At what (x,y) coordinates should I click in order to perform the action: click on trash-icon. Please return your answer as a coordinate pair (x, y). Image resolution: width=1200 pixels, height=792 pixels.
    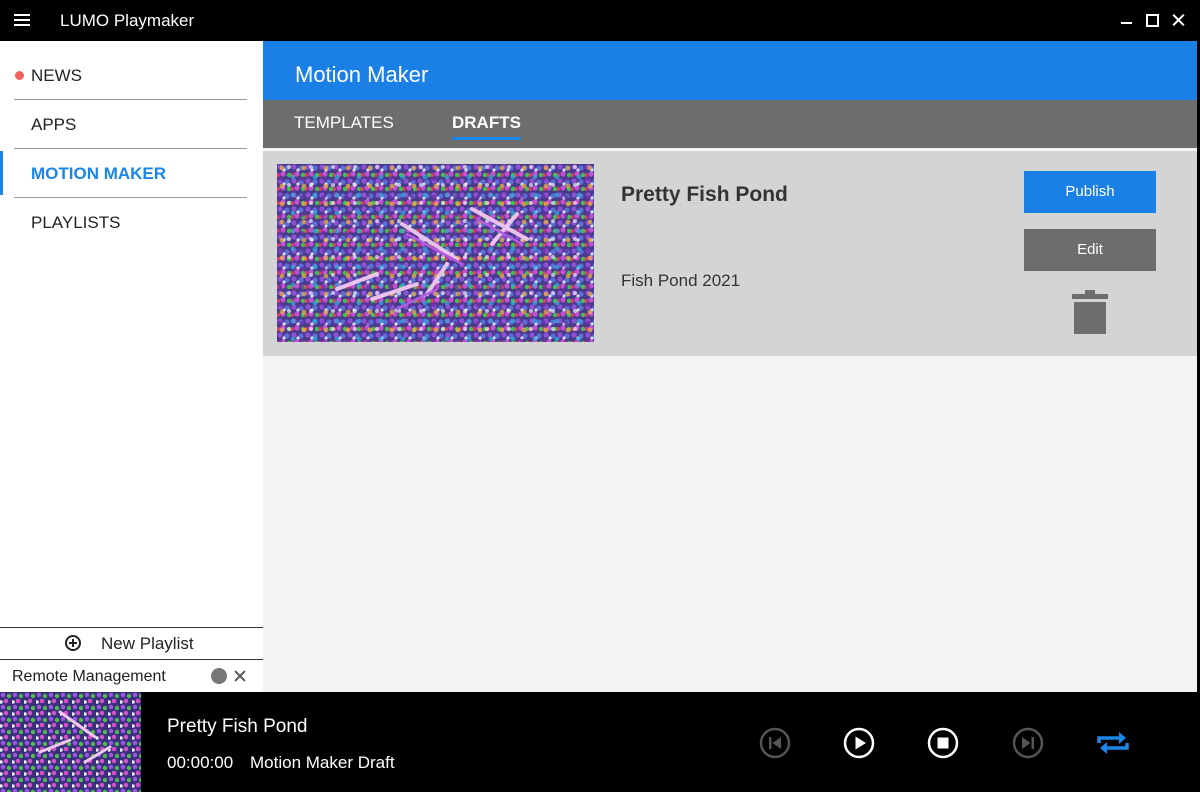
    Looking at the image, I should click on (1090, 312).